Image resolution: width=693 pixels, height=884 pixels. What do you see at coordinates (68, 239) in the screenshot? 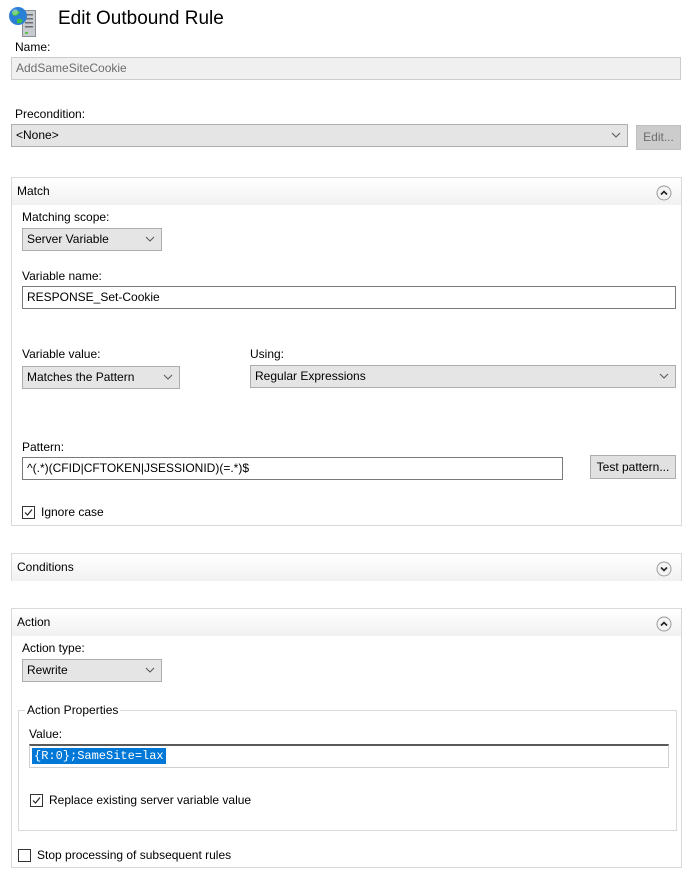
I see `matching-scope-selected-value: Server Variable` at bounding box center [68, 239].